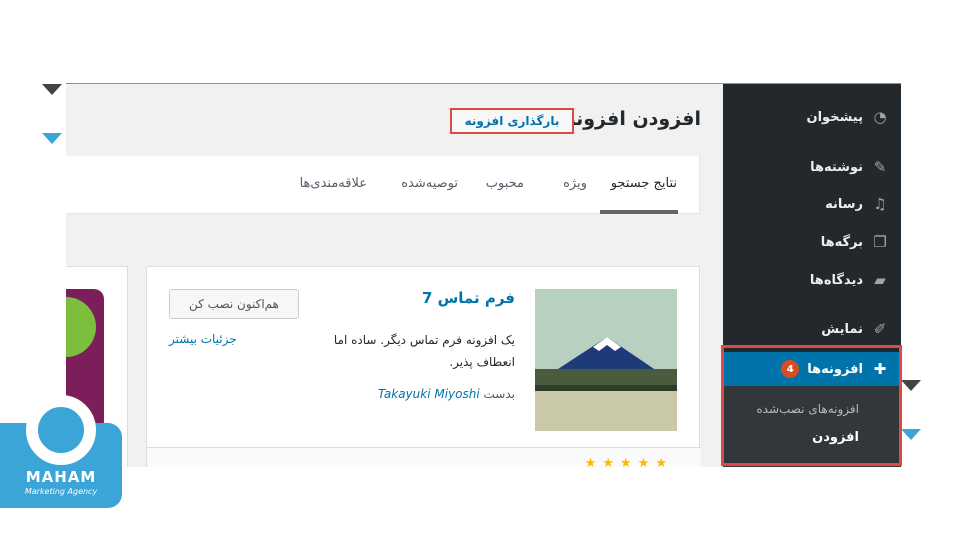  What do you see at coordinates (512, 121) in the screenshot?
I see `upload-plugin-button: بارگذاری افزونه` at bounding box center [512, 121].